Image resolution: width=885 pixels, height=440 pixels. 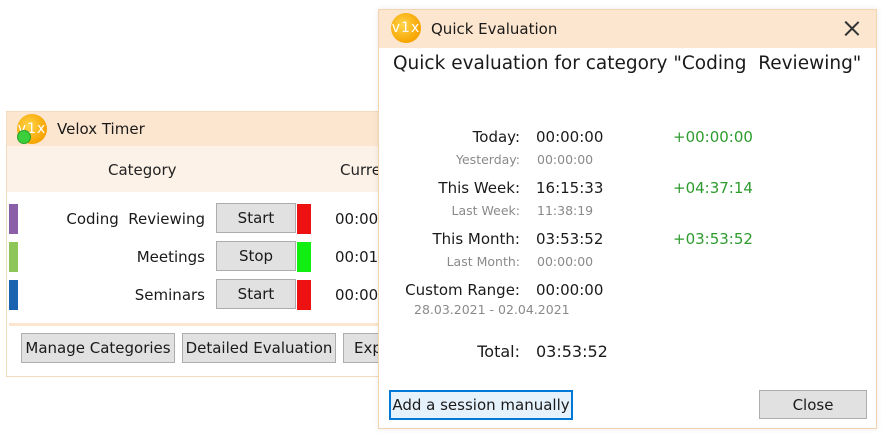 What do you see at coordinates (496, 137) in the screenshot?
I see `today-label: Today:` at bounding box center [496, 137].